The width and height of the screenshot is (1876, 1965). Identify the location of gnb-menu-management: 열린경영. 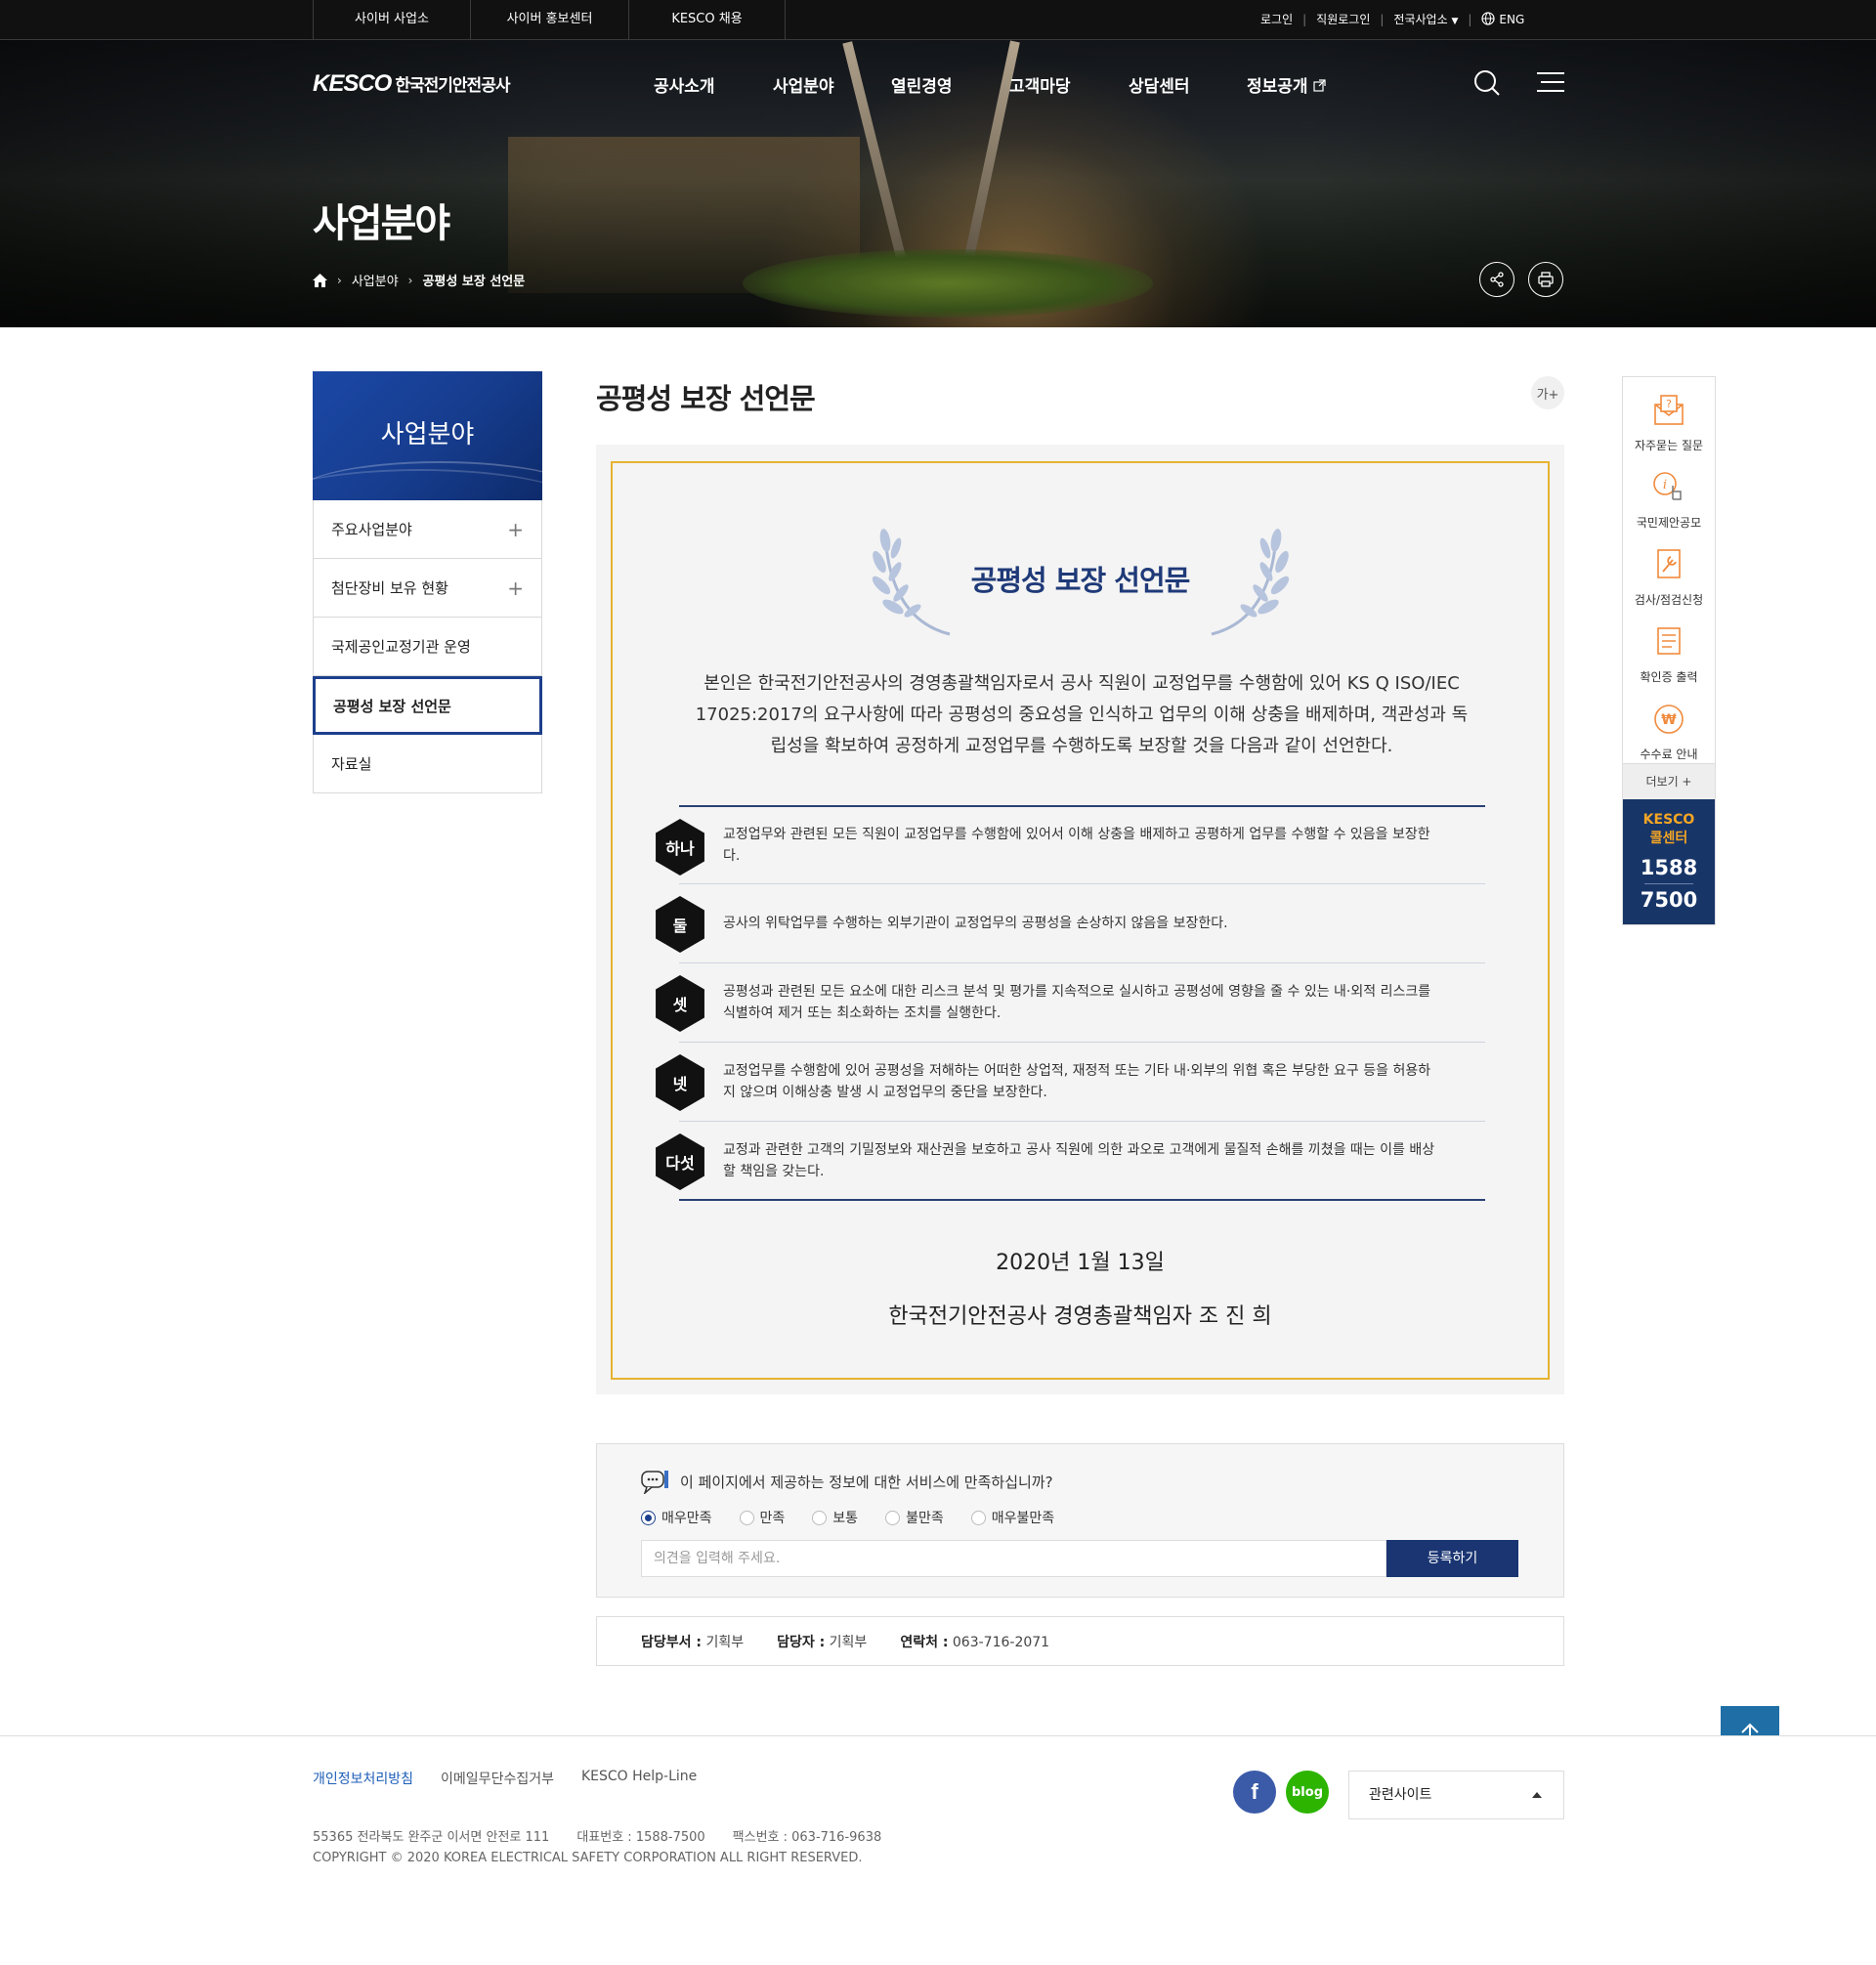
(922, 85).